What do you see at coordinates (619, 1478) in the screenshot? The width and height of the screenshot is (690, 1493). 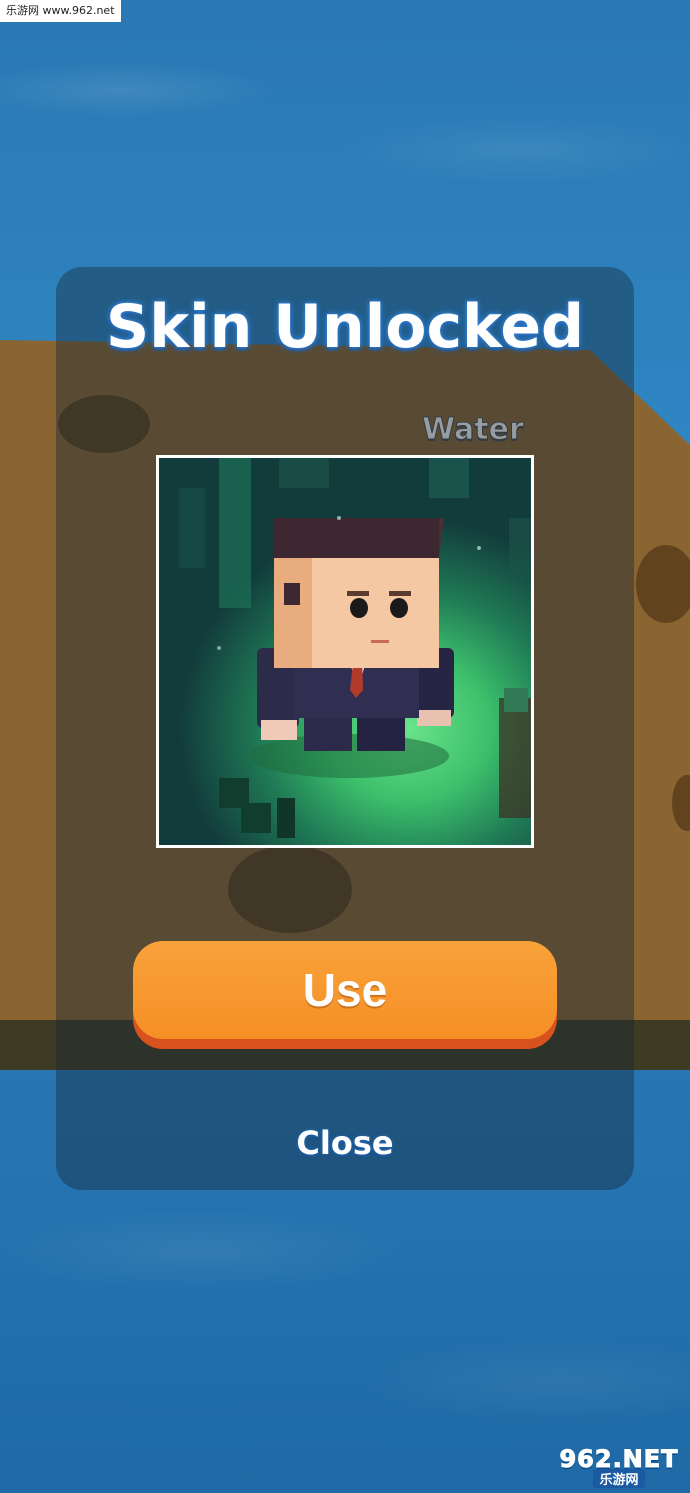 I see `watermark-logo-sub: 乐游网` at bounding box center [619, 1478].